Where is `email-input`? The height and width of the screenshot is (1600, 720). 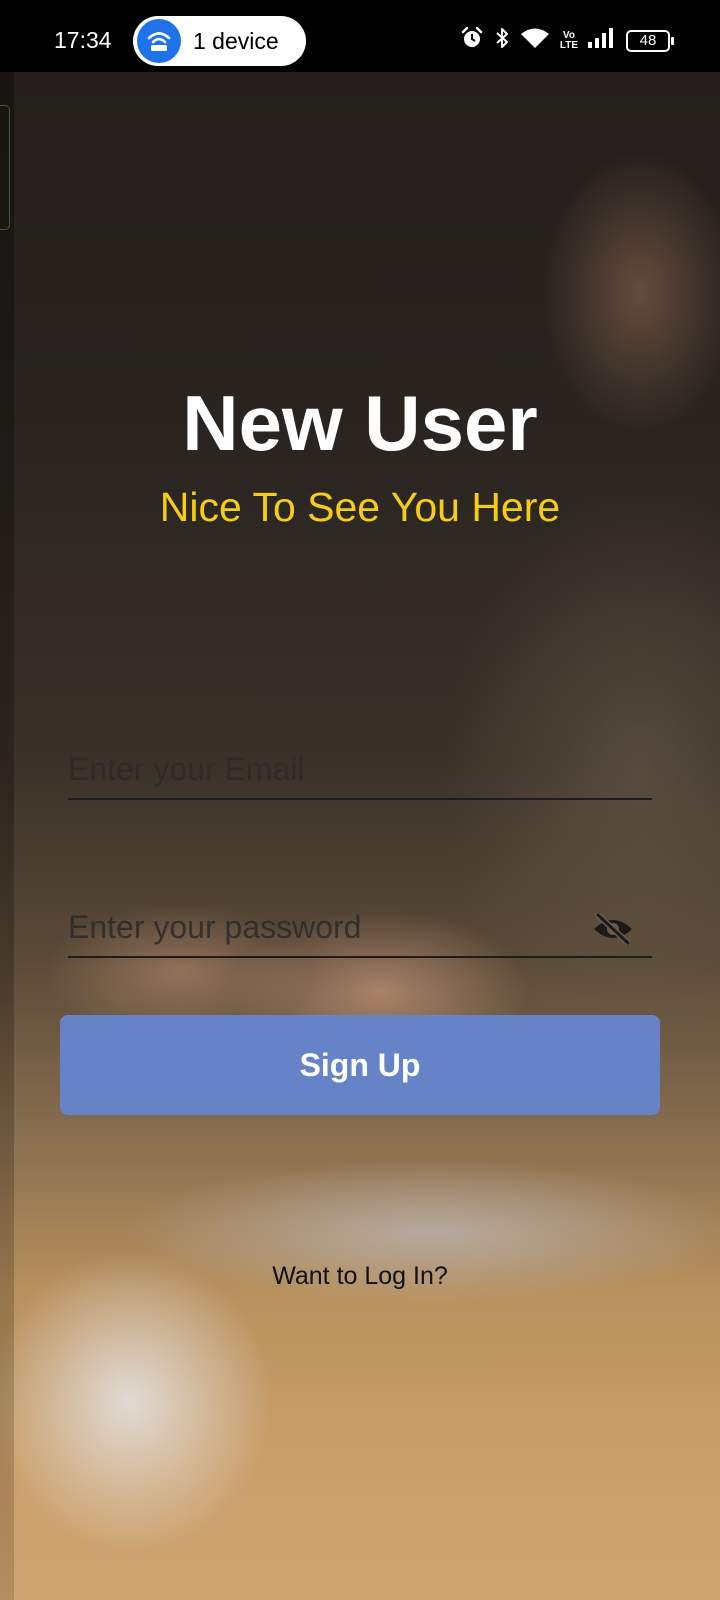 email-input is located at coordinates (360, 769).